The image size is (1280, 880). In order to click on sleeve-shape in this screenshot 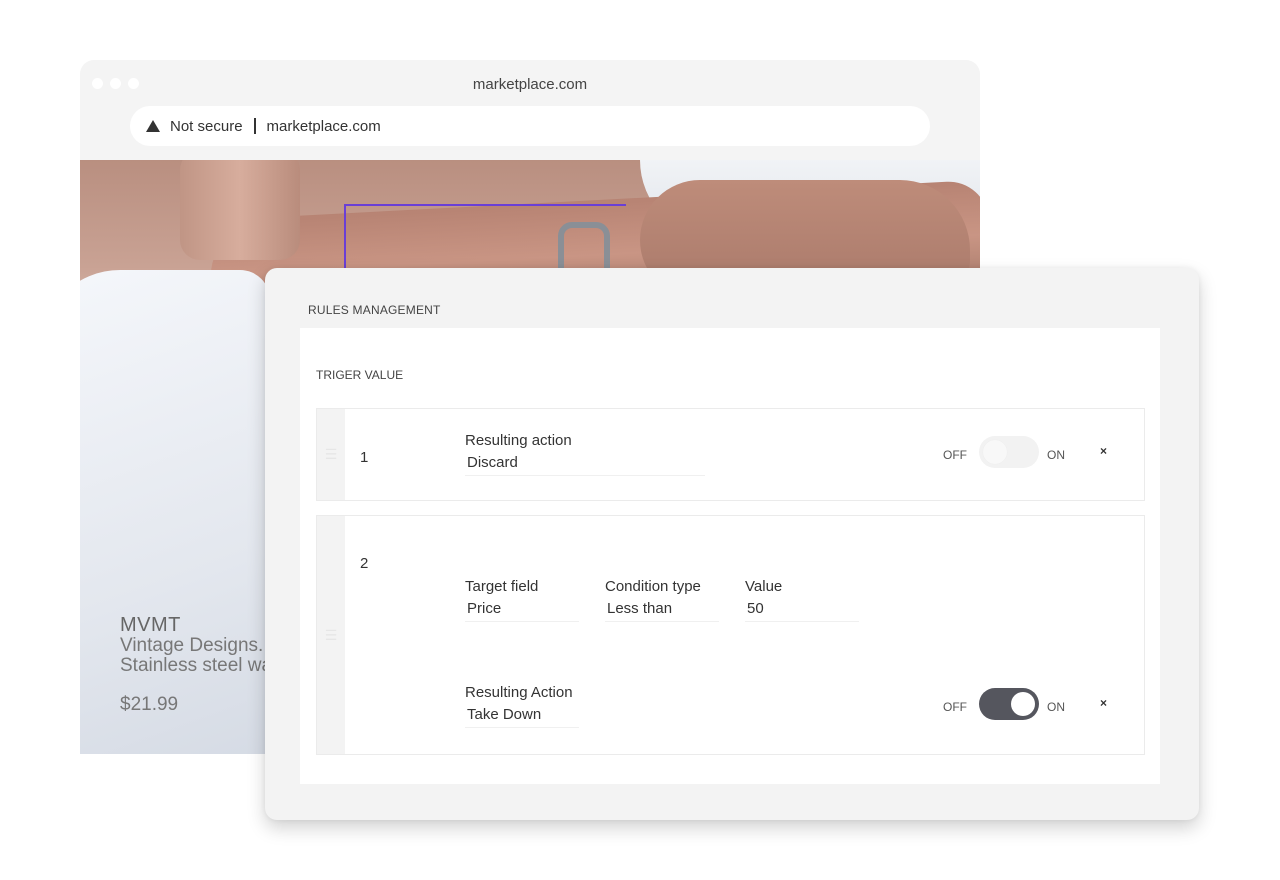, I will do `click(175, 512)`.